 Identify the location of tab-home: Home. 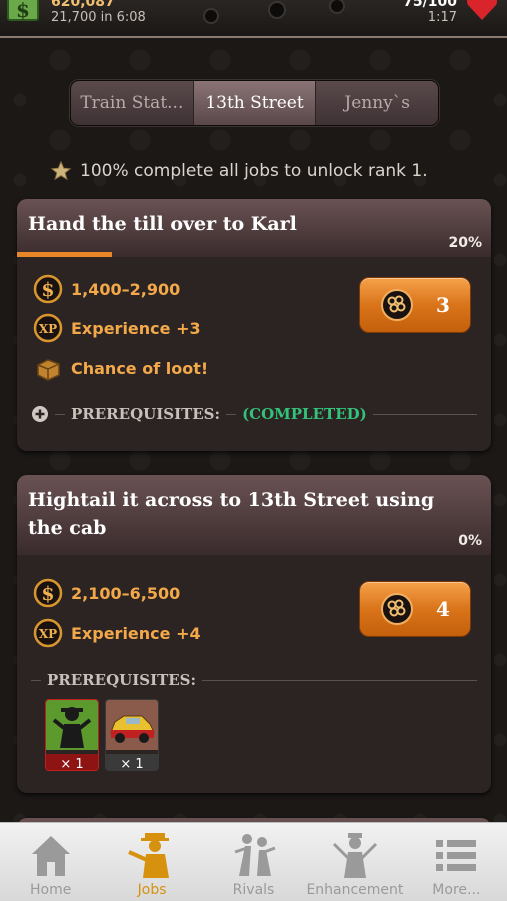
(50, 862).